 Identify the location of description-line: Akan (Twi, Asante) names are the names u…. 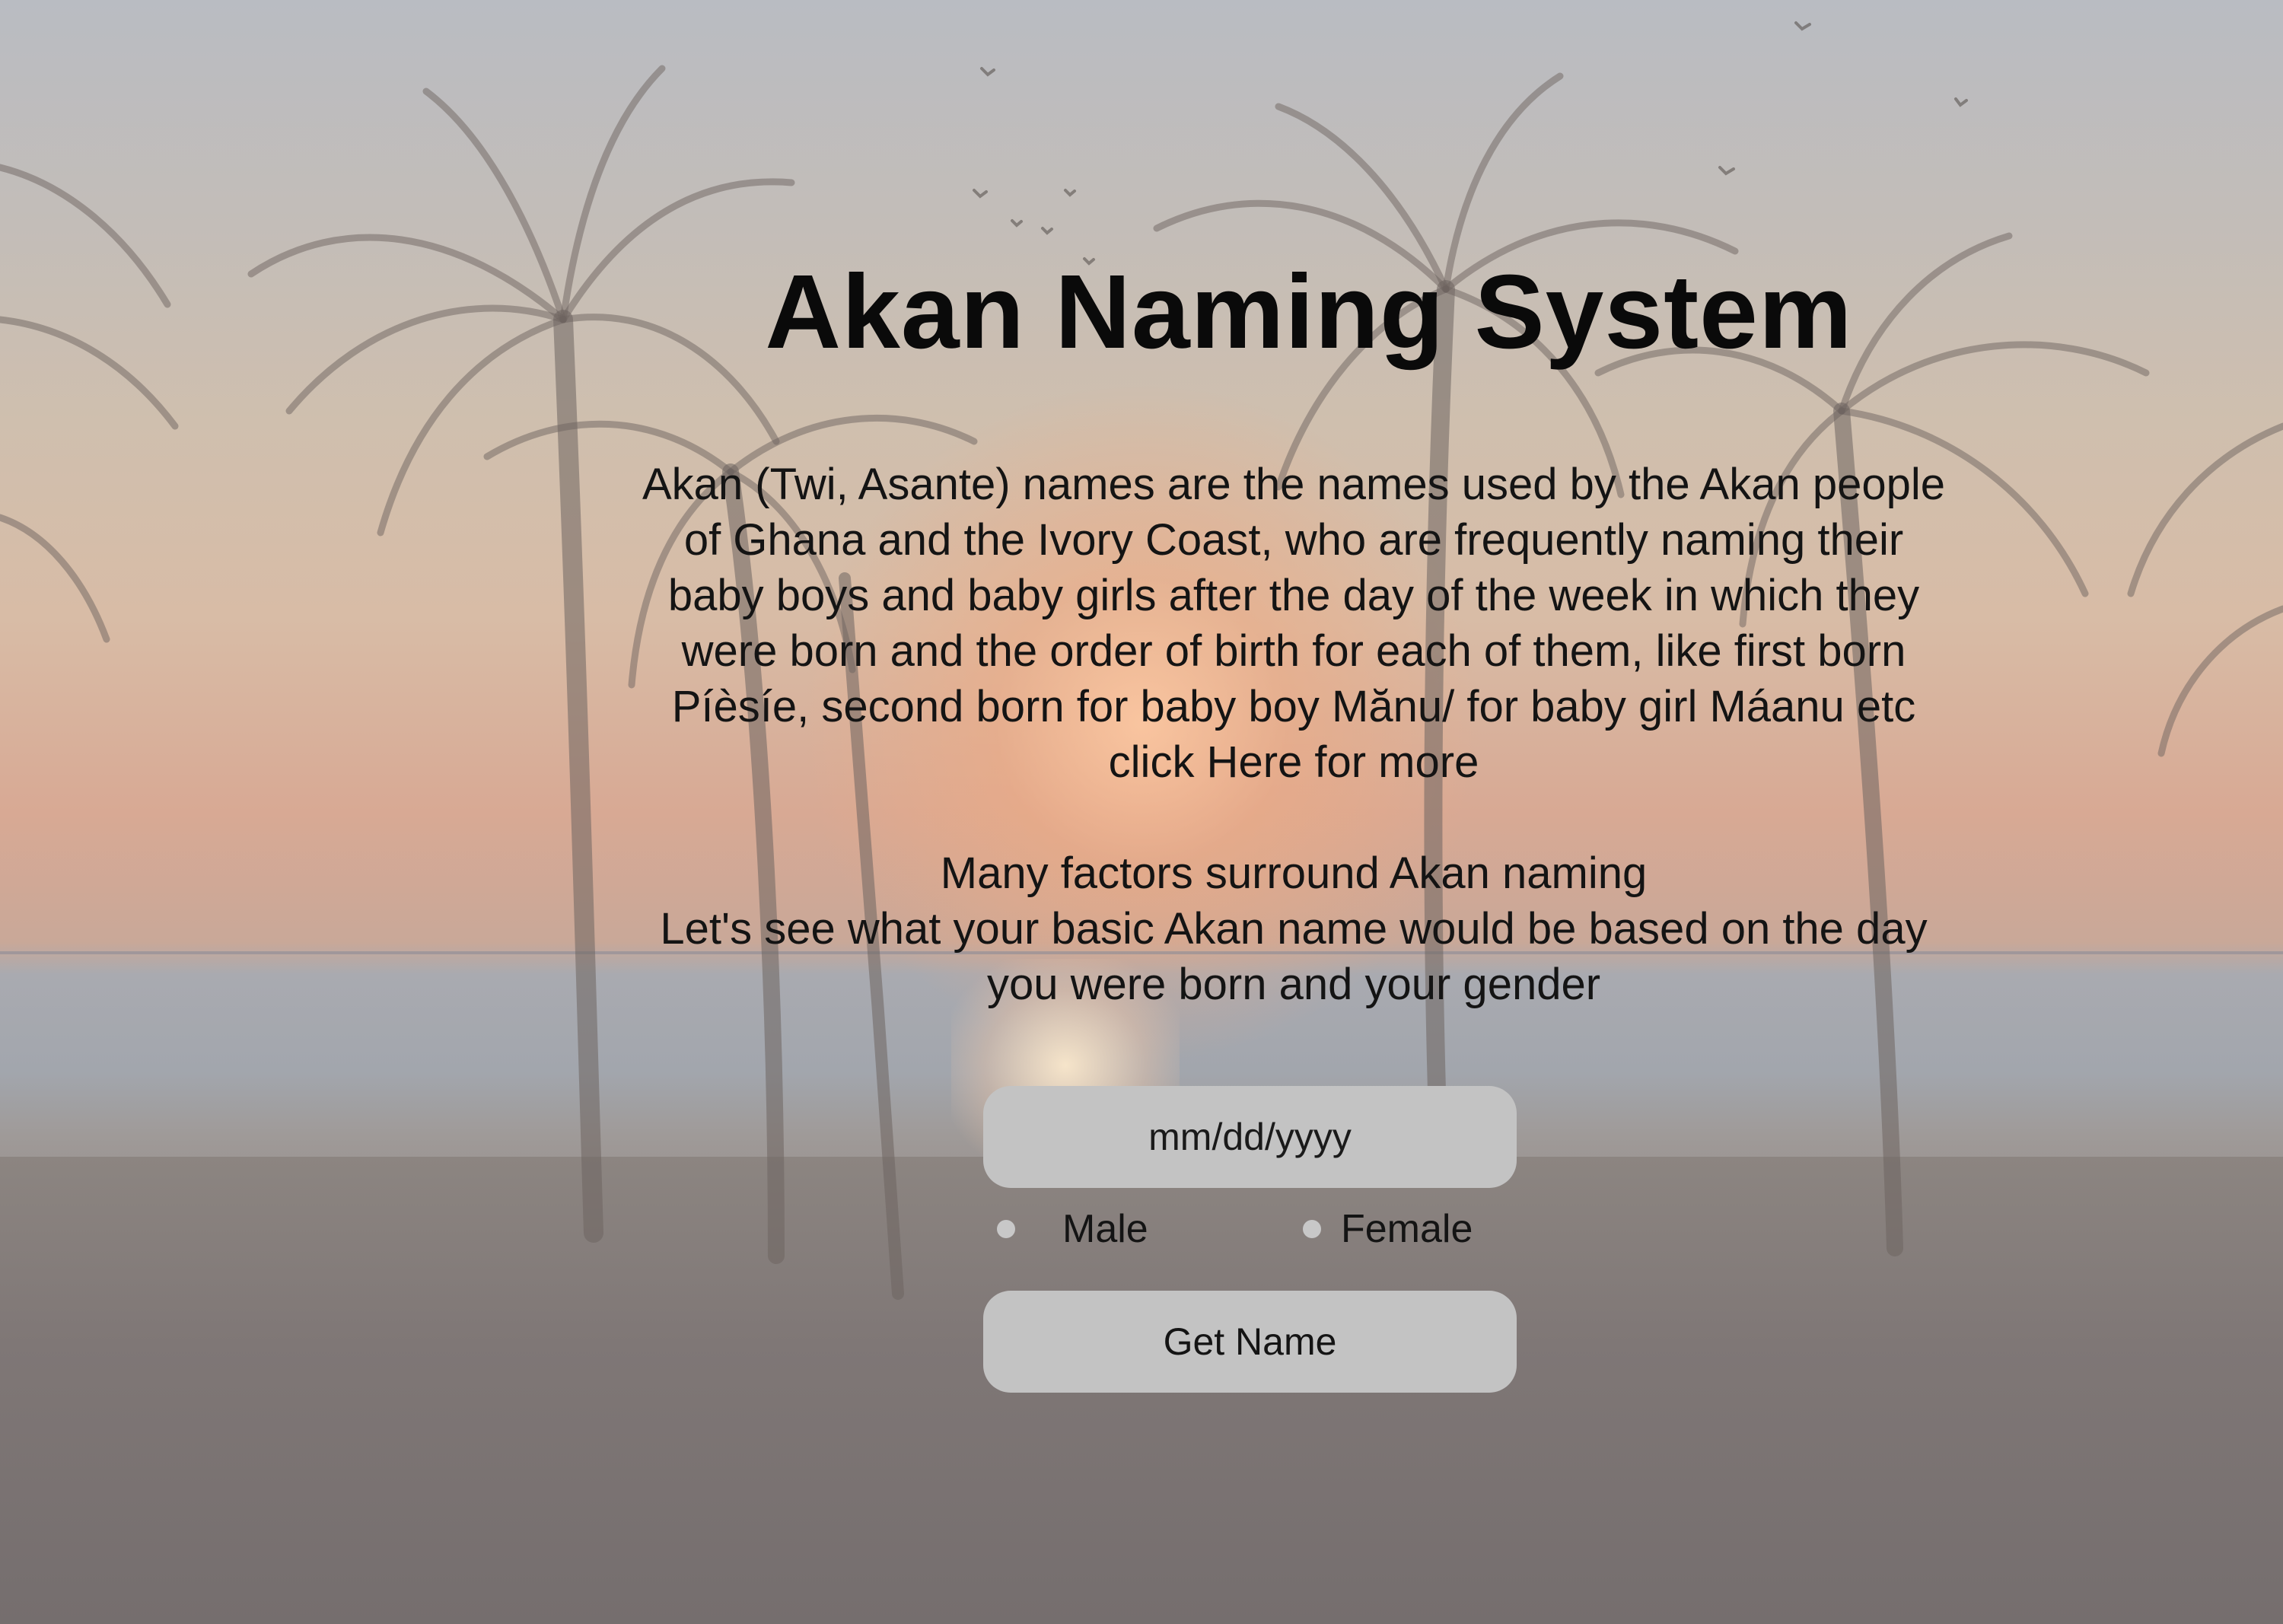
(1294, 484).